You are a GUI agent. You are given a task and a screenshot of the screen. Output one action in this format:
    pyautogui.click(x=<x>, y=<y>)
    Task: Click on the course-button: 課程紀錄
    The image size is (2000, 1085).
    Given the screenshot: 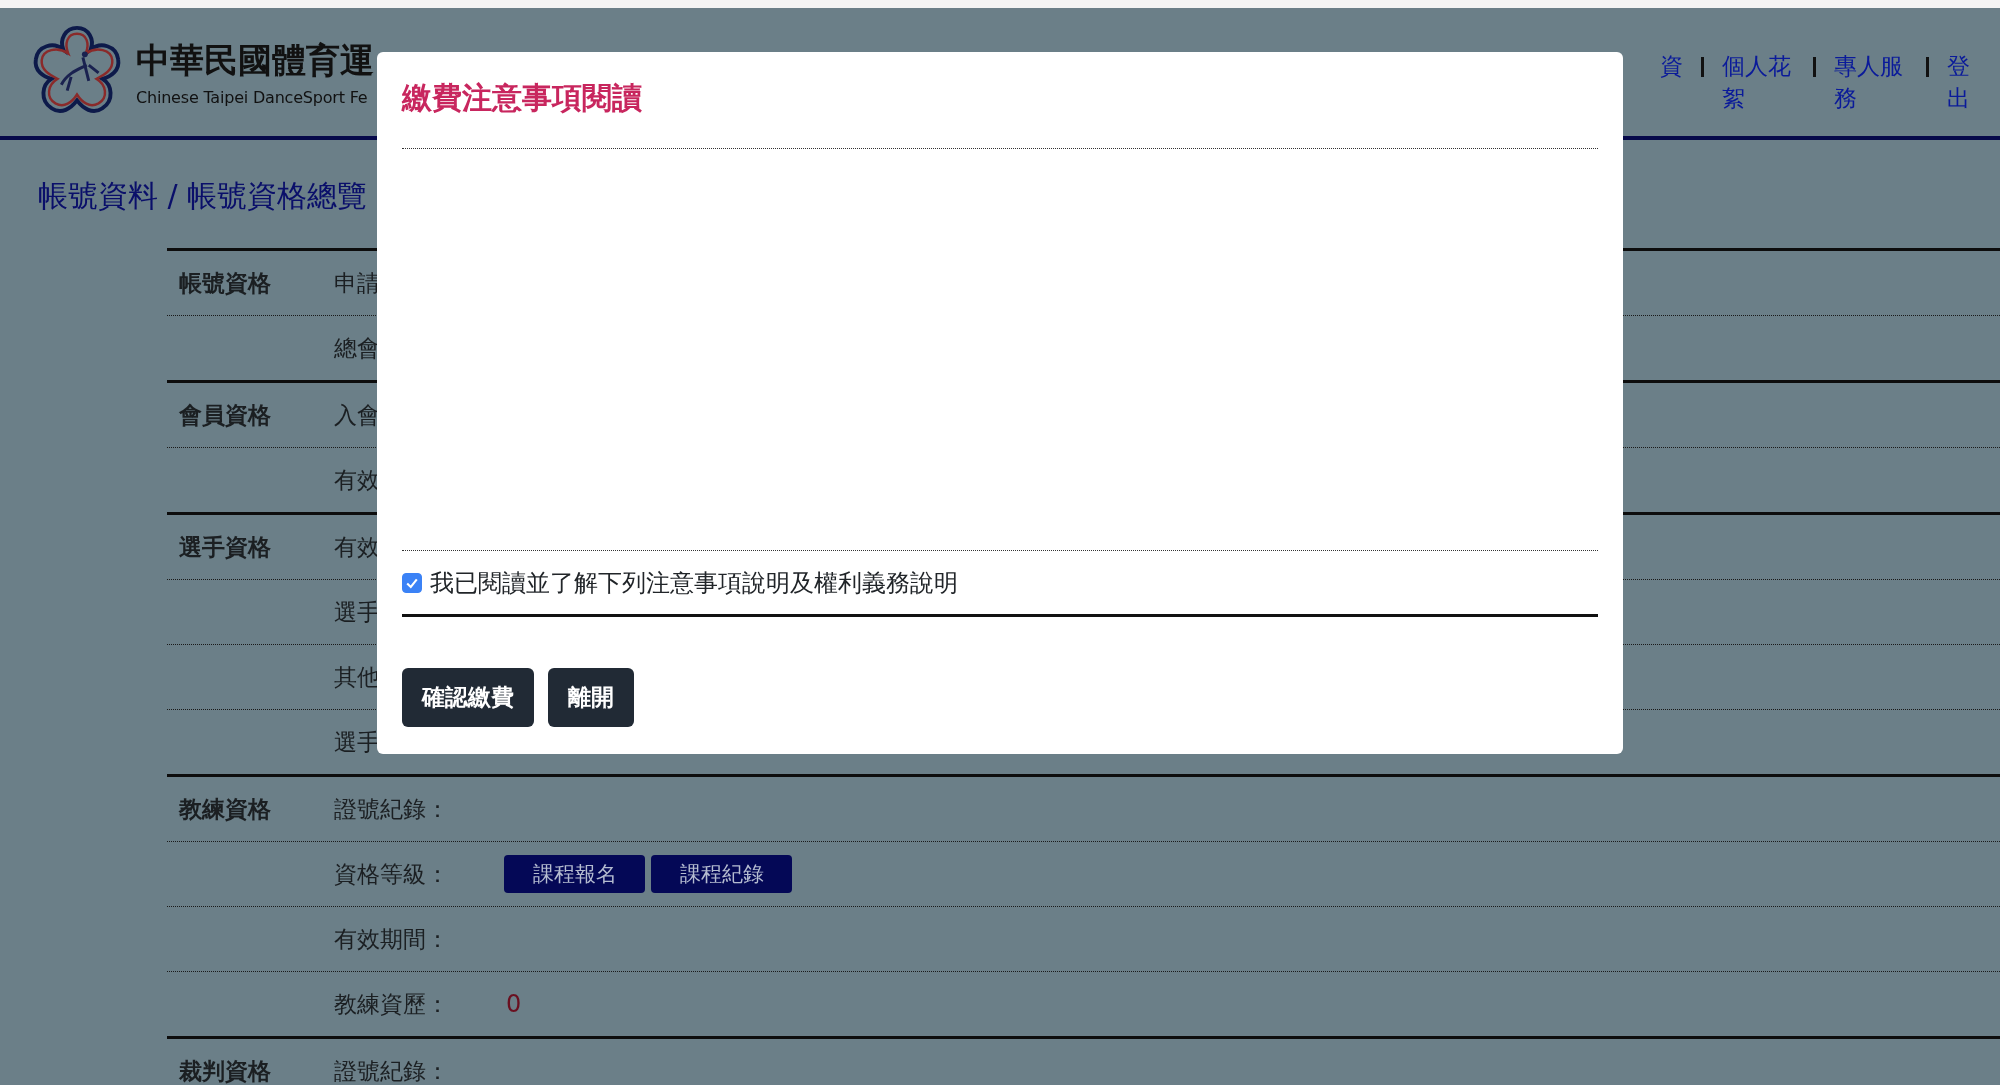 What is the action you would take?
    pyautogui.click(x=721, y=874)
    